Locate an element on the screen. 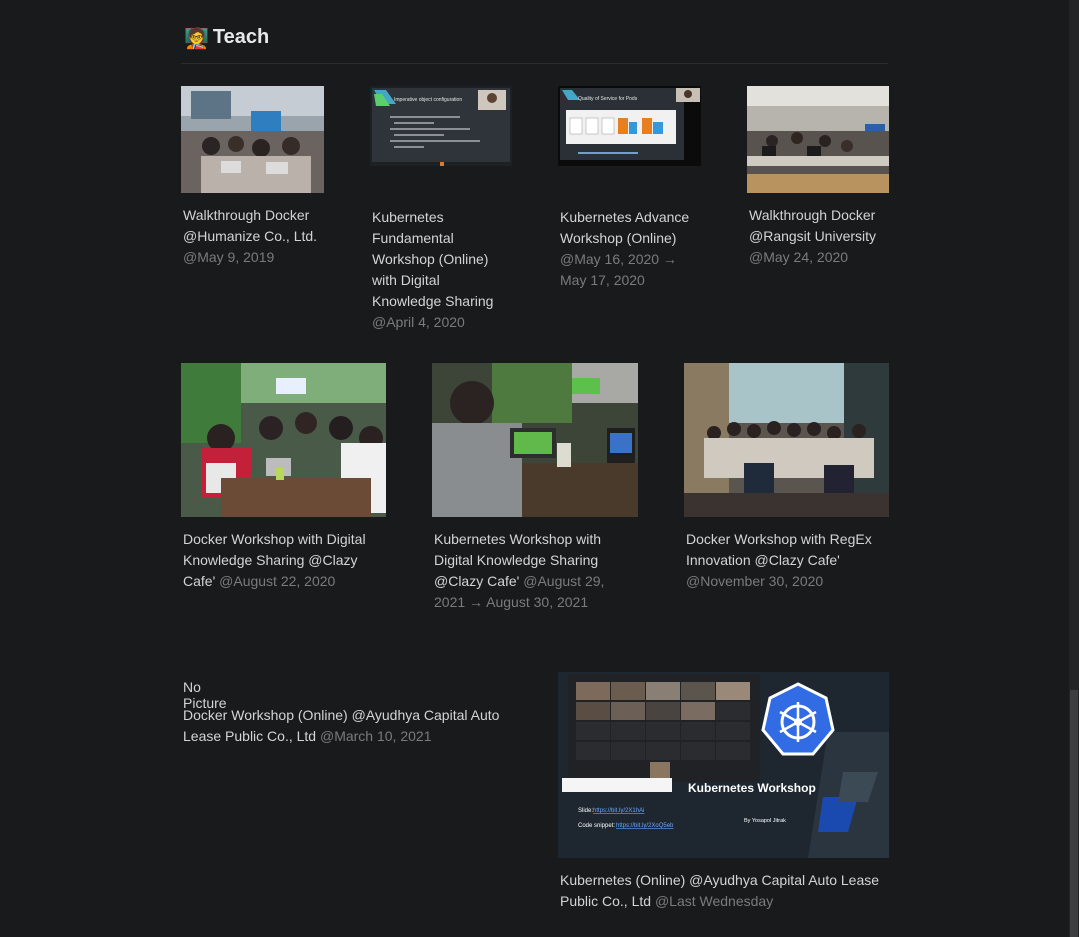 The width and height of the screenshot is (1079, 937). slide-heading: Kubernetes Workshop is located at coordinates (752, 788).